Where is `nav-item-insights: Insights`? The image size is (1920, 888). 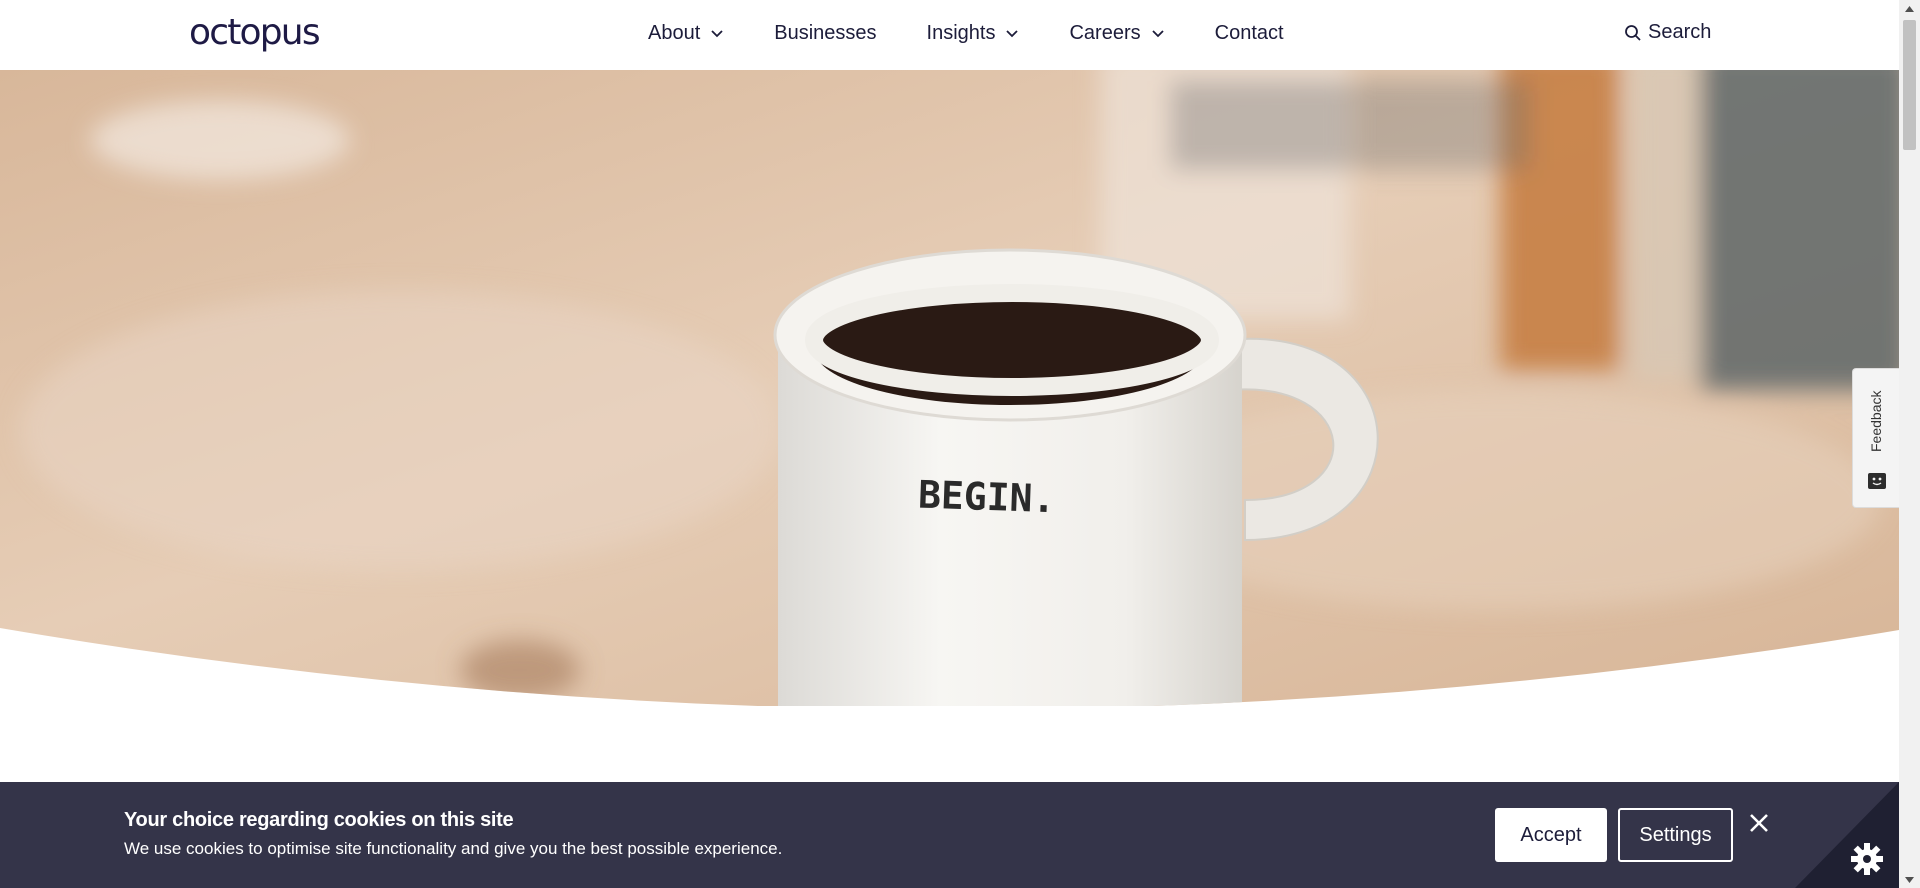 nav-item-insights: Insights is located at coordinates (973, 33).